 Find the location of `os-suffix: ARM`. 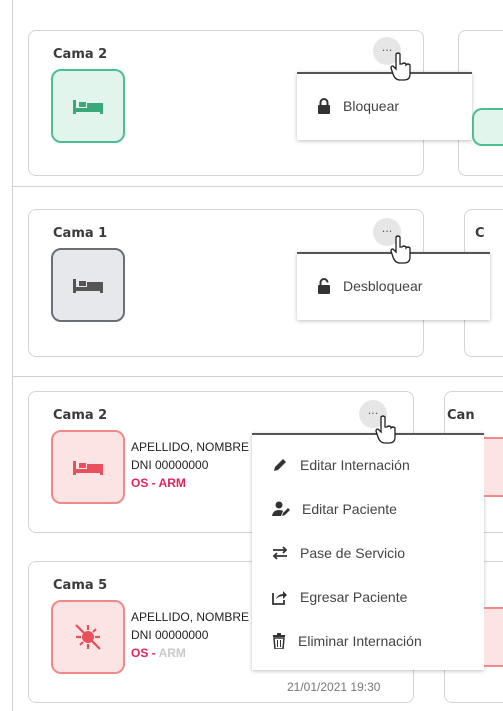

os-suffix: ARM is located at coordinates (172, 653).